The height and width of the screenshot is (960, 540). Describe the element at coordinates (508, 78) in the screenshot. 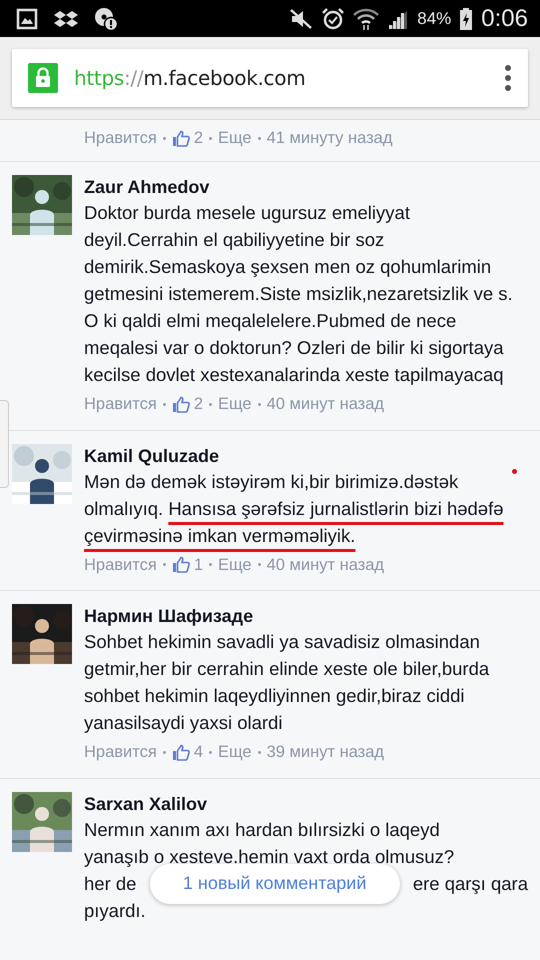

I see `menu-icon` at that location.